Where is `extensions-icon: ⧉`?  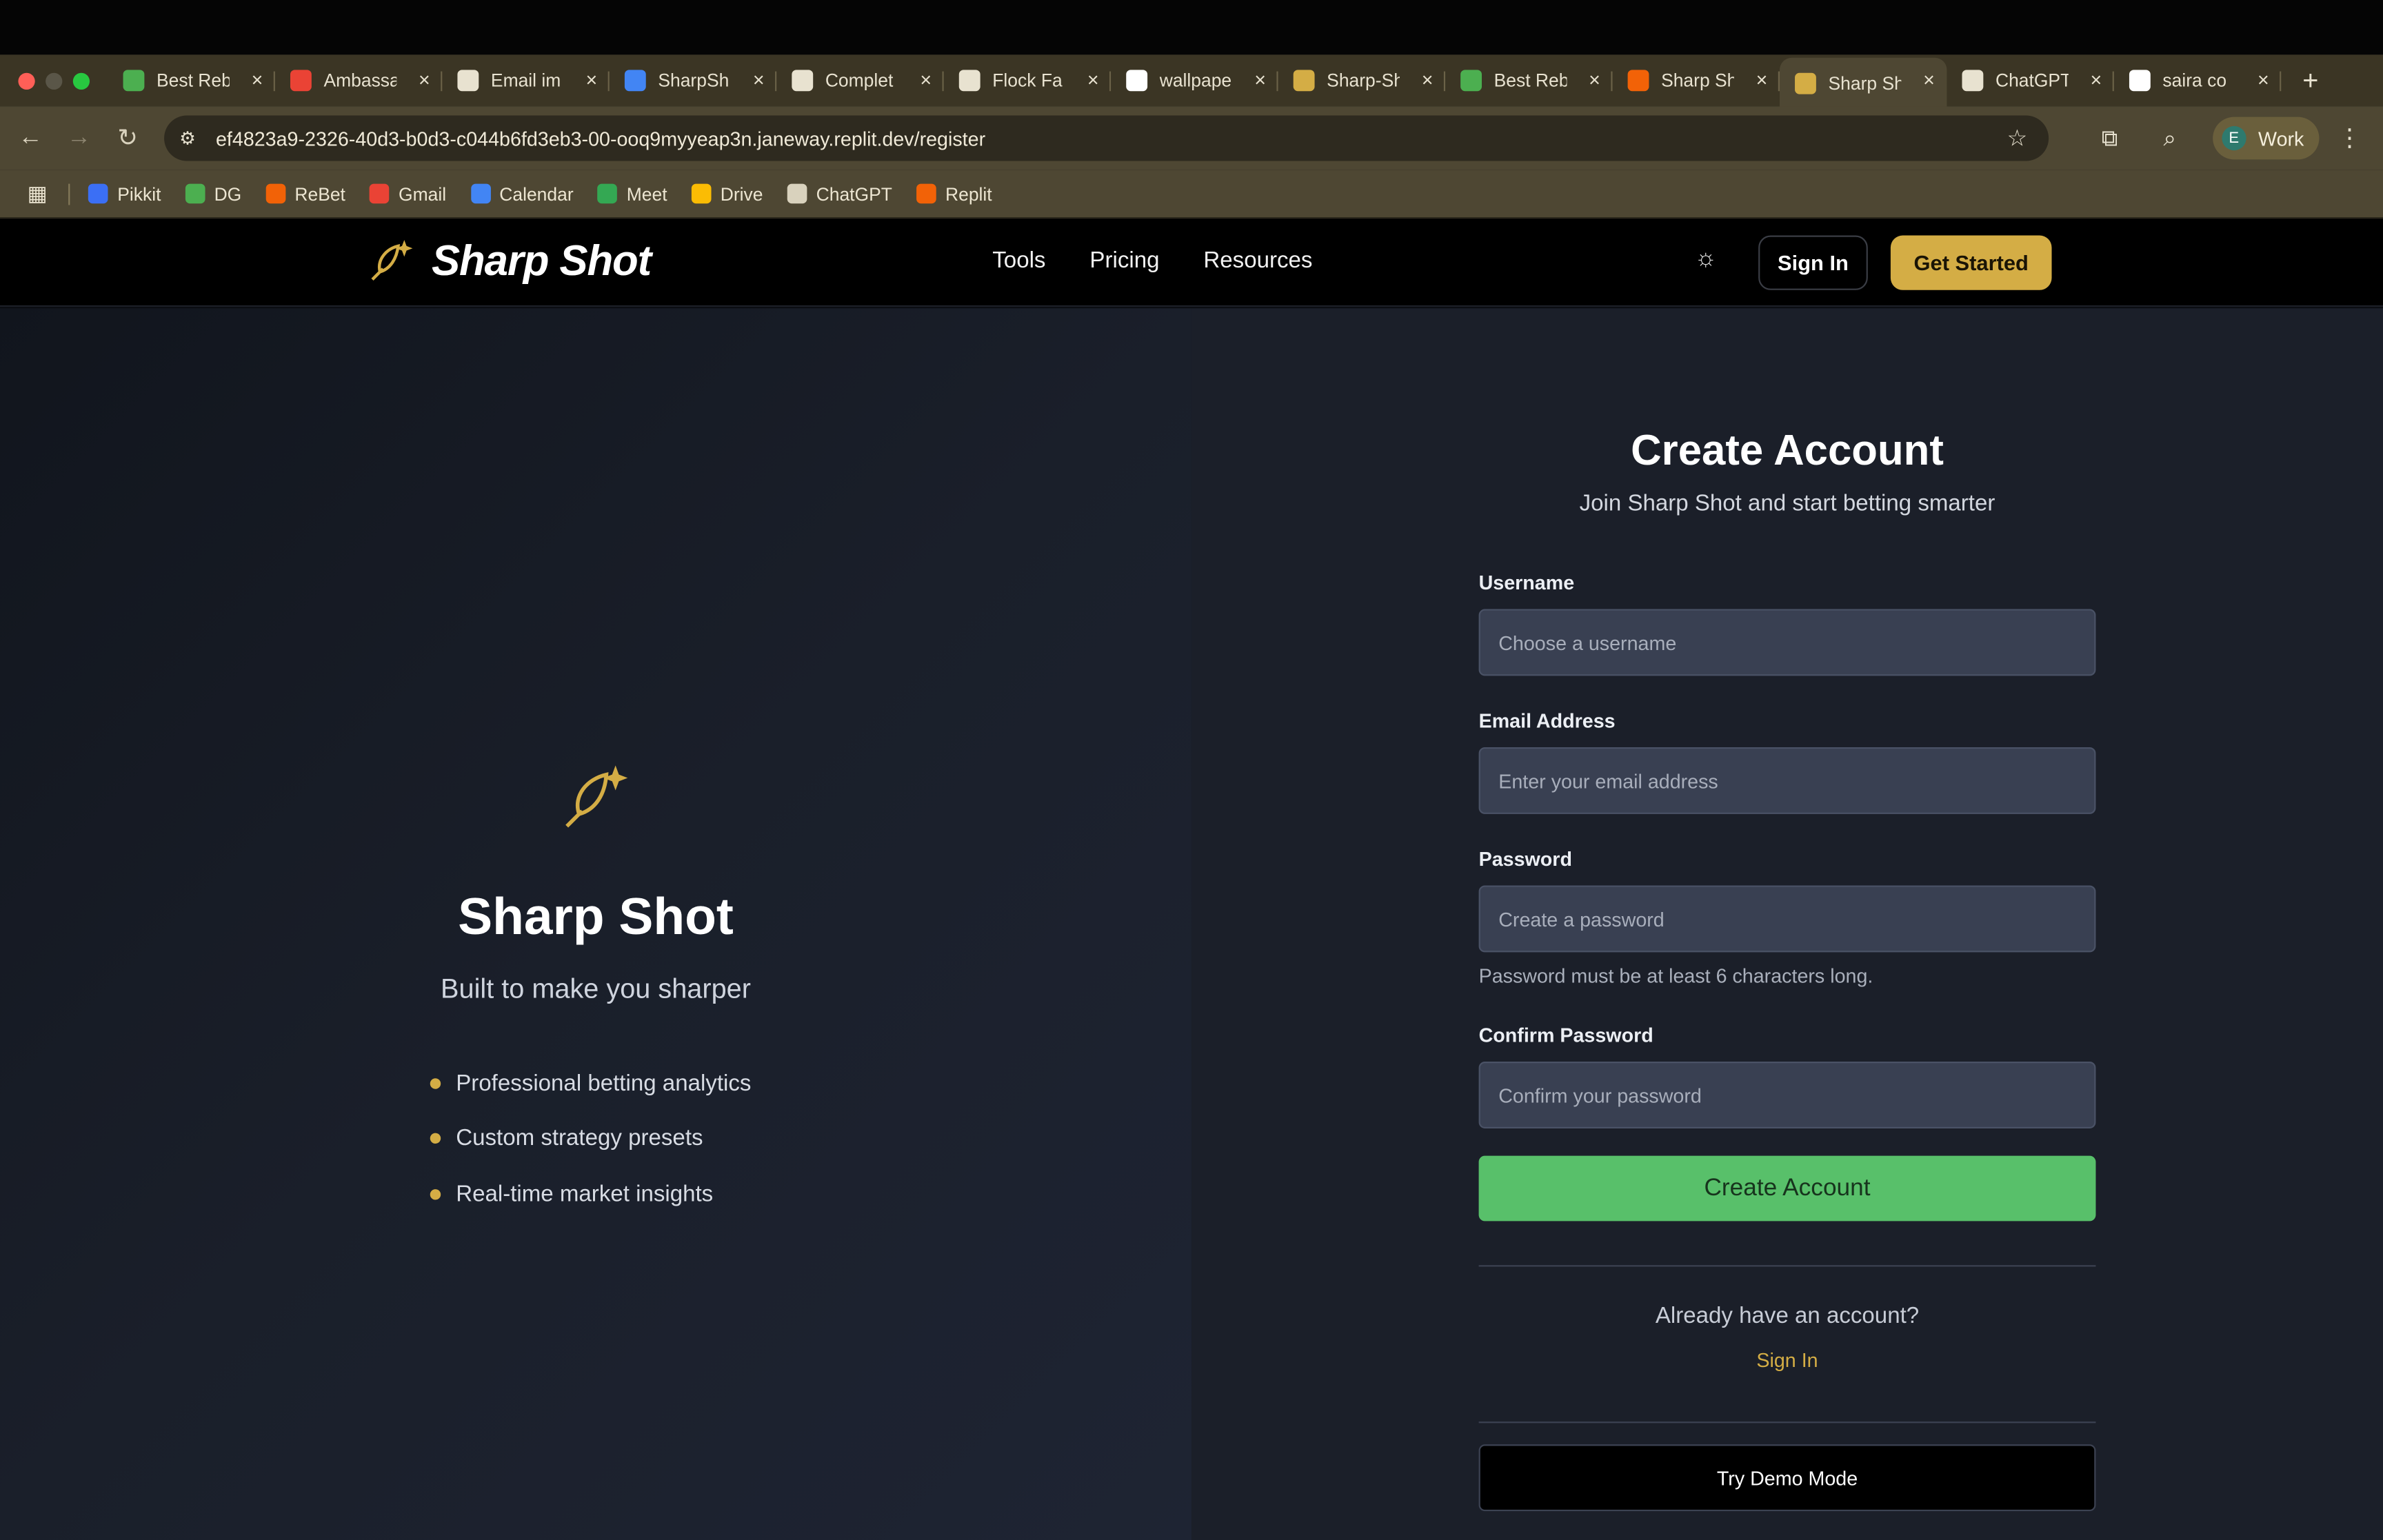 extensions-icon: ⧉ is located at coordinates (2110, 138).